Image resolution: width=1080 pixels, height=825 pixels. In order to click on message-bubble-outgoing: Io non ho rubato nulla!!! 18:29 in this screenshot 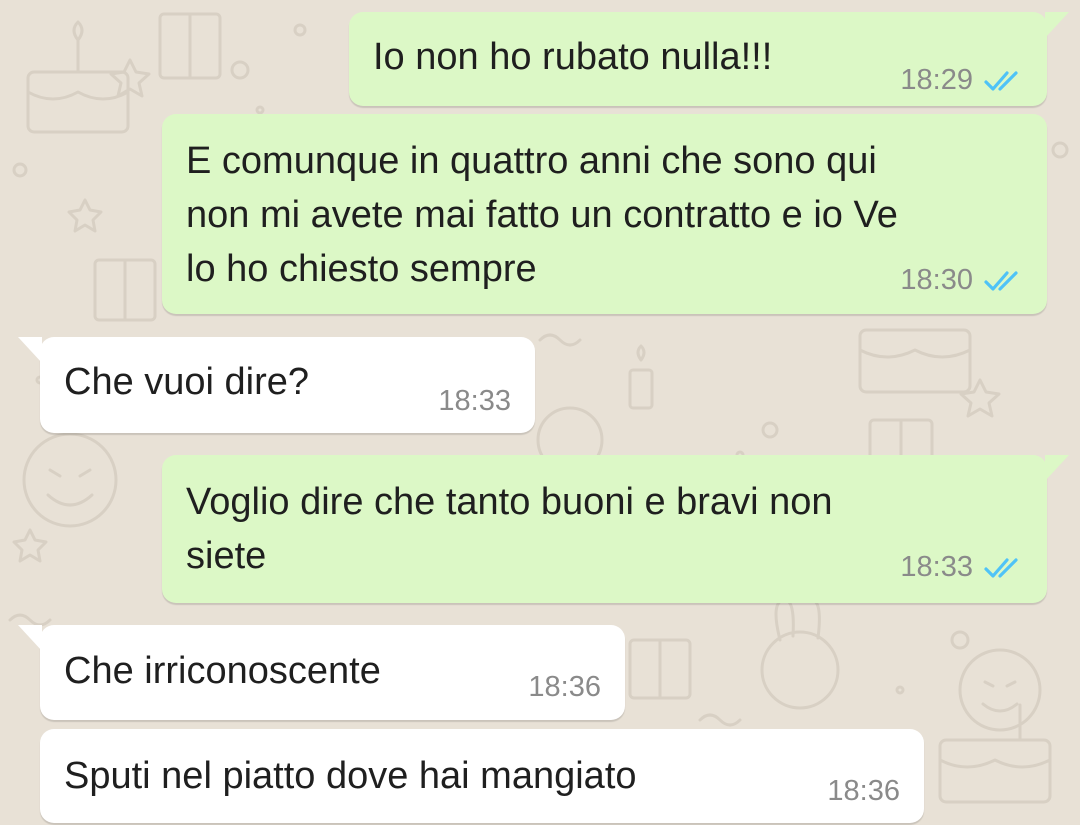, I will do `click(709, 59)`.